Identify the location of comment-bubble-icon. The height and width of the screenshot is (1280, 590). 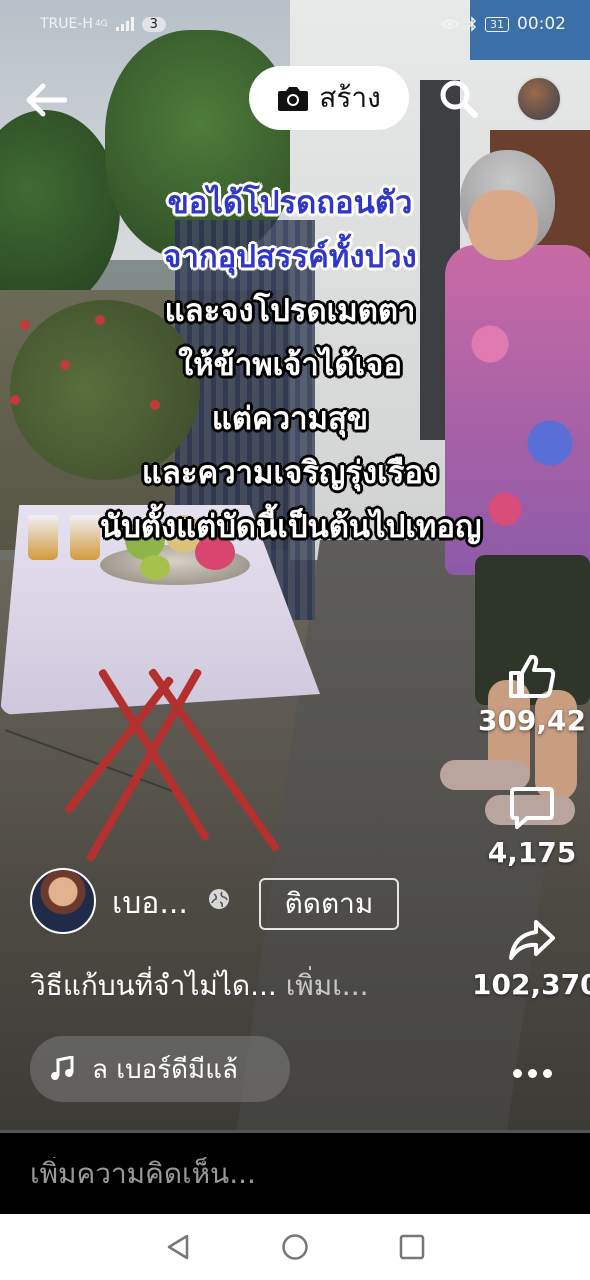
(532, 808).